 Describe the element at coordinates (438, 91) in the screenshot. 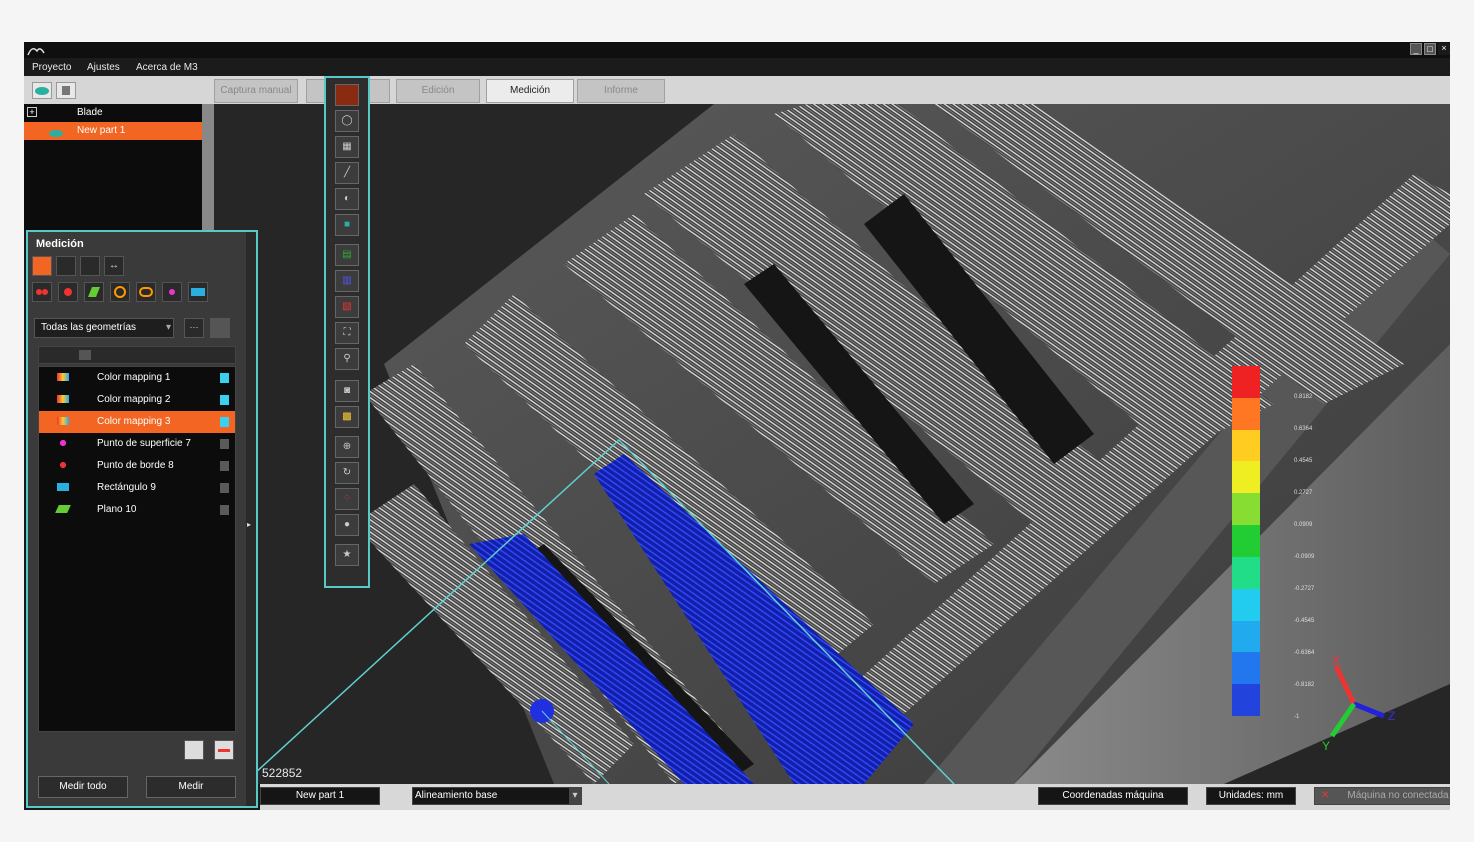

I see `tab-edicion: Edición` at that location.